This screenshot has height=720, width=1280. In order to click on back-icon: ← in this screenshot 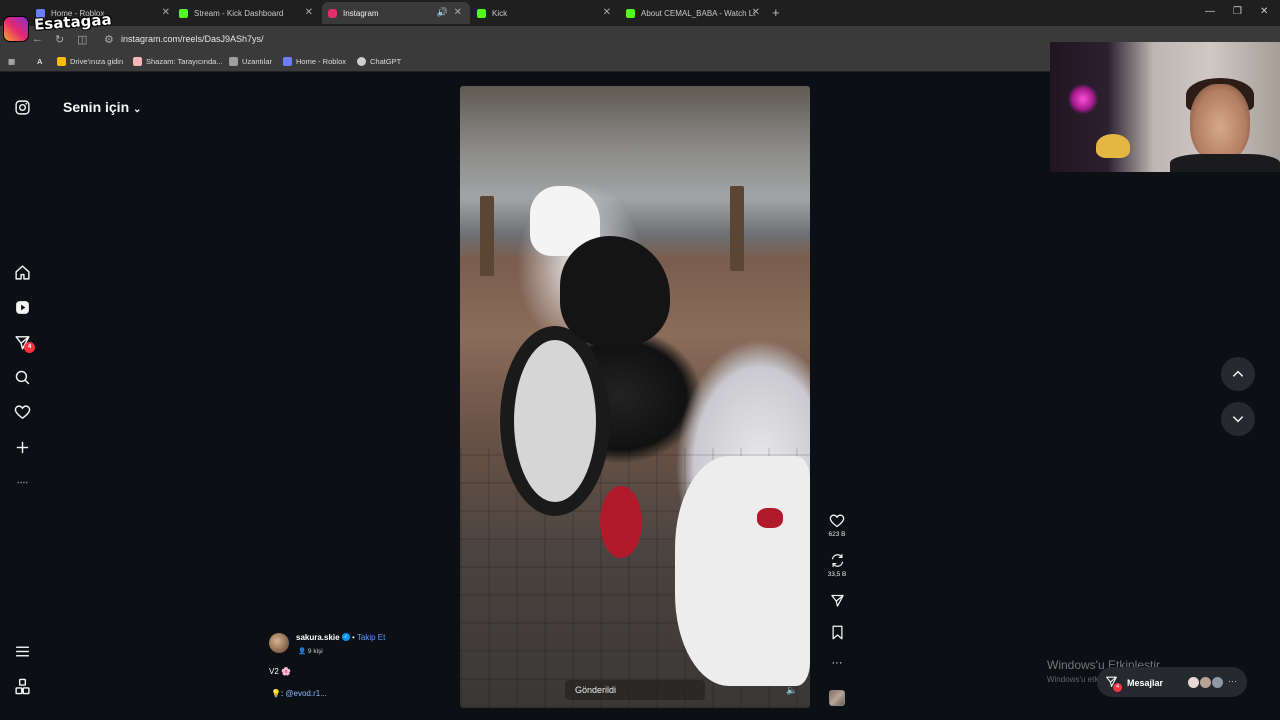, I will do `click(37, 39)`.